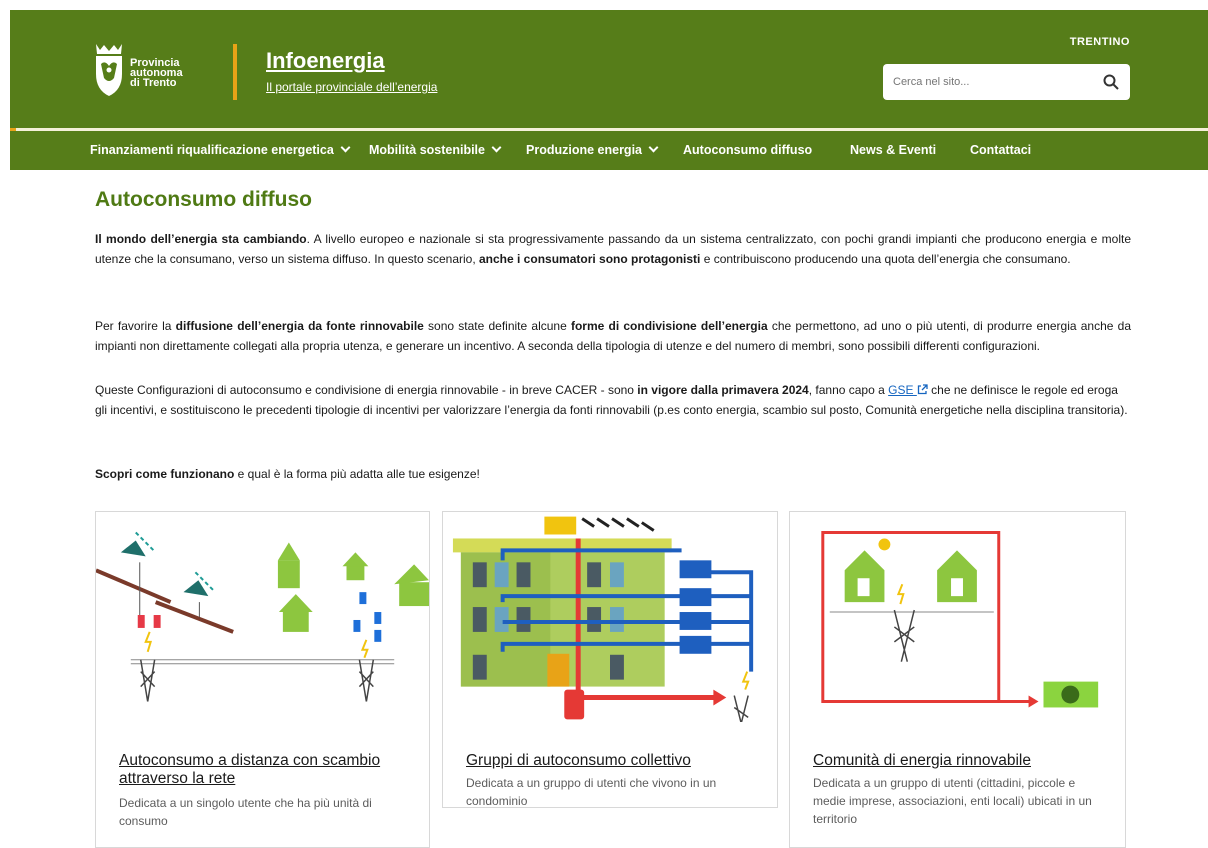 This screenshot has height=848, width=1208. I want to click on nav-label: Contattaci, so click(1001, 150).